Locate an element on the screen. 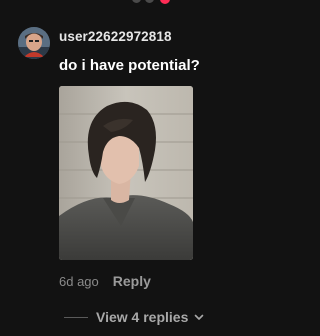 The width and height of the screenshot is (320, 336). replies-divider is located at coordinates (76, 317).